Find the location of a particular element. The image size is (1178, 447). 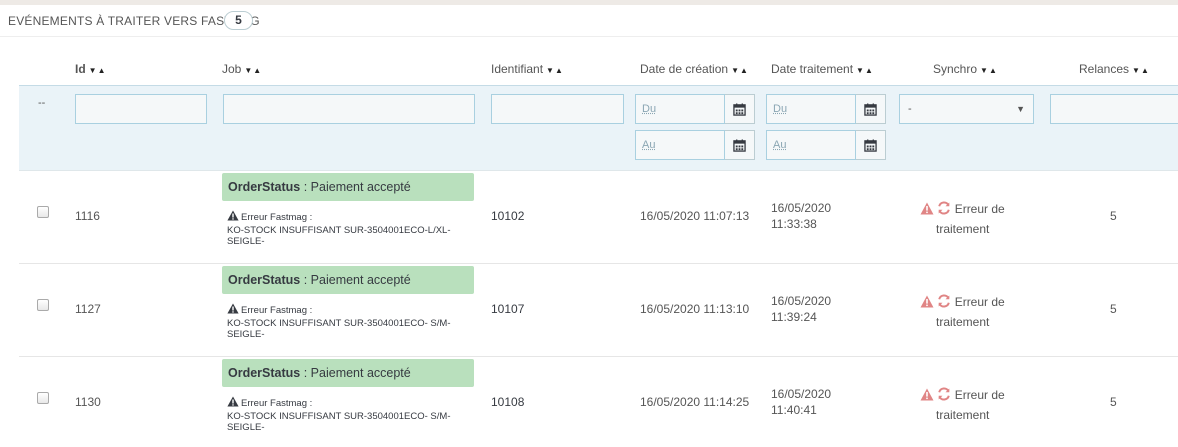

column-header-synchro-label: Synchro is located at coordinates (955, 69).